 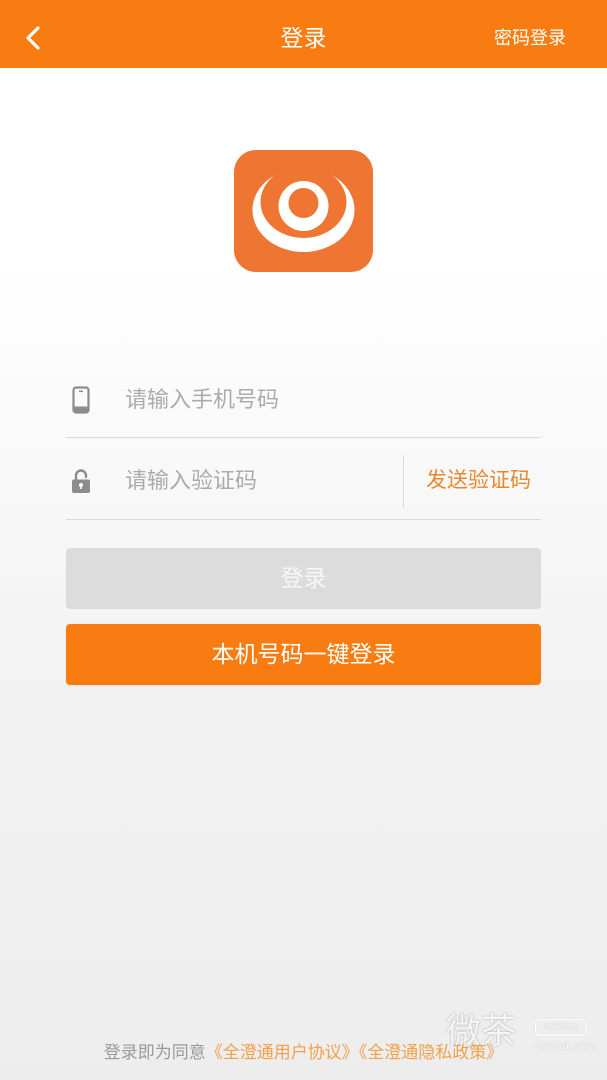 What do you see at coordinates (530, 38) in the screenshot?
I see `password-login-link: 密码登录` at bounding box center [530, 38].